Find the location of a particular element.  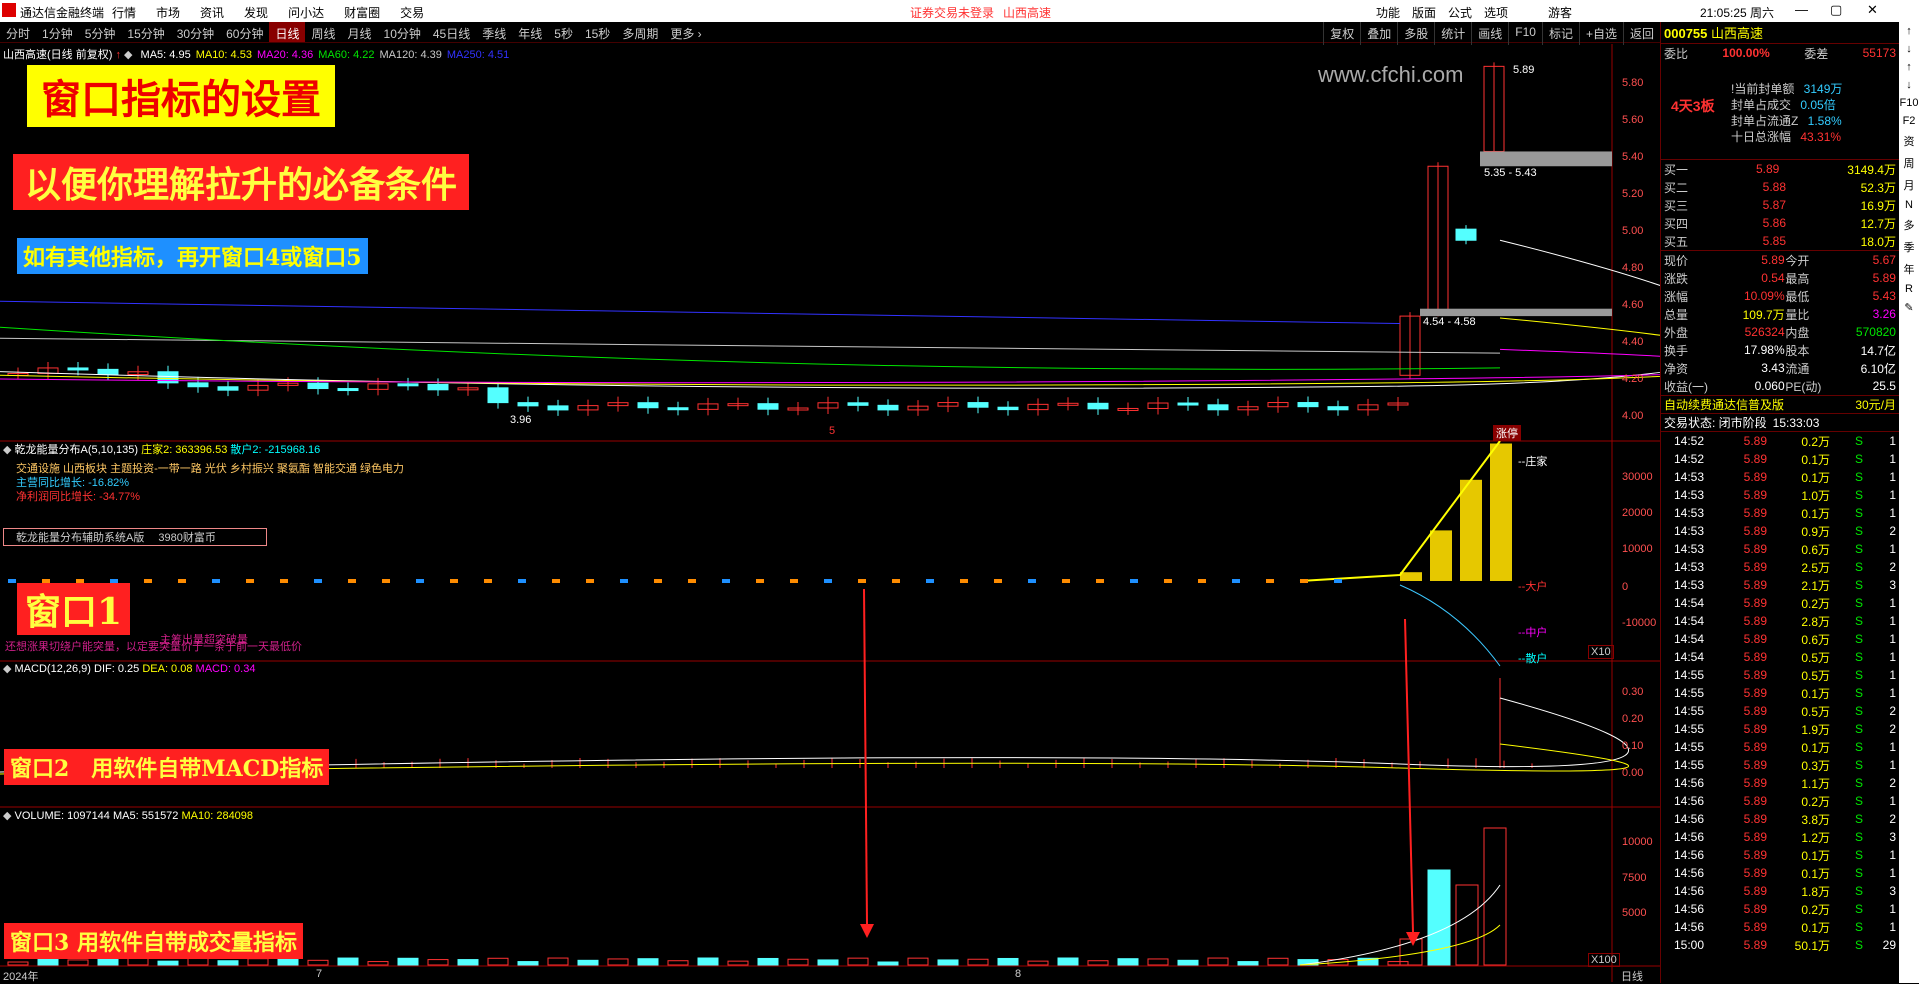

side-tool-icon: 多 is located at coordinates (1909, 225).